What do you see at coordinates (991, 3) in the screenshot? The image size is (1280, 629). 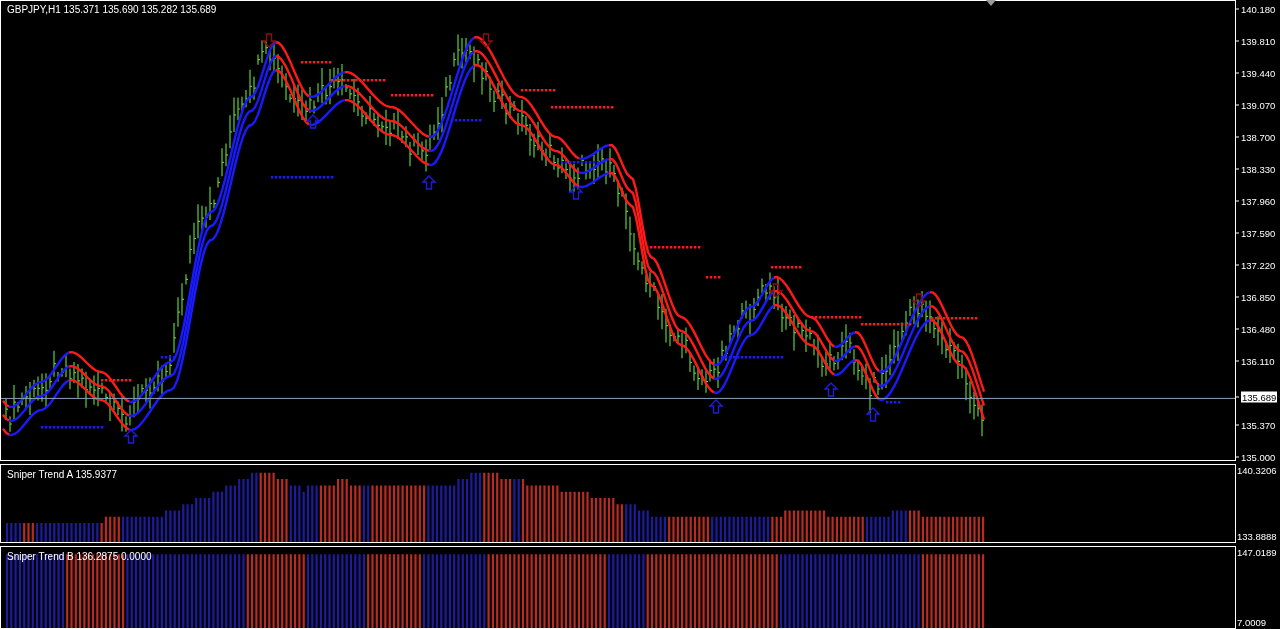 I see `shift-marker-icon` at bounding box center [991, 3].